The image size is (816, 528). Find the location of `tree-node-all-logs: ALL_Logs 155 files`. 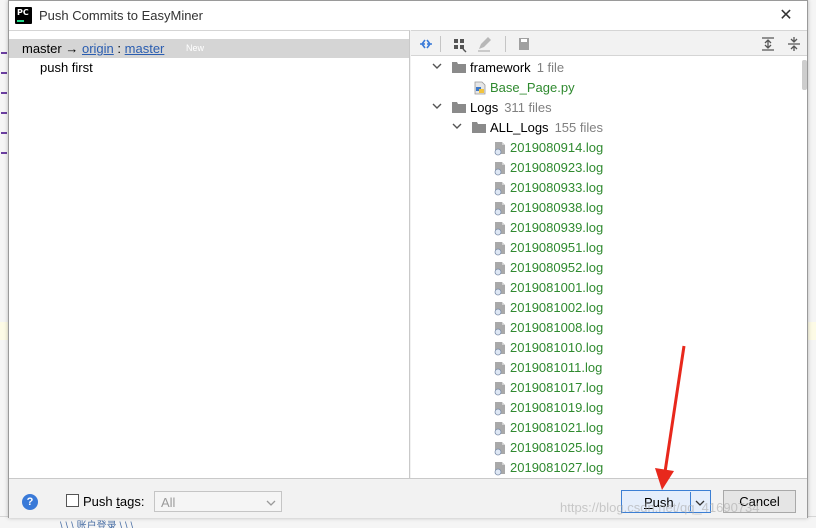

tree-node-all-logs: ALL_Logs 155 files is located at coordinates (601, 128).